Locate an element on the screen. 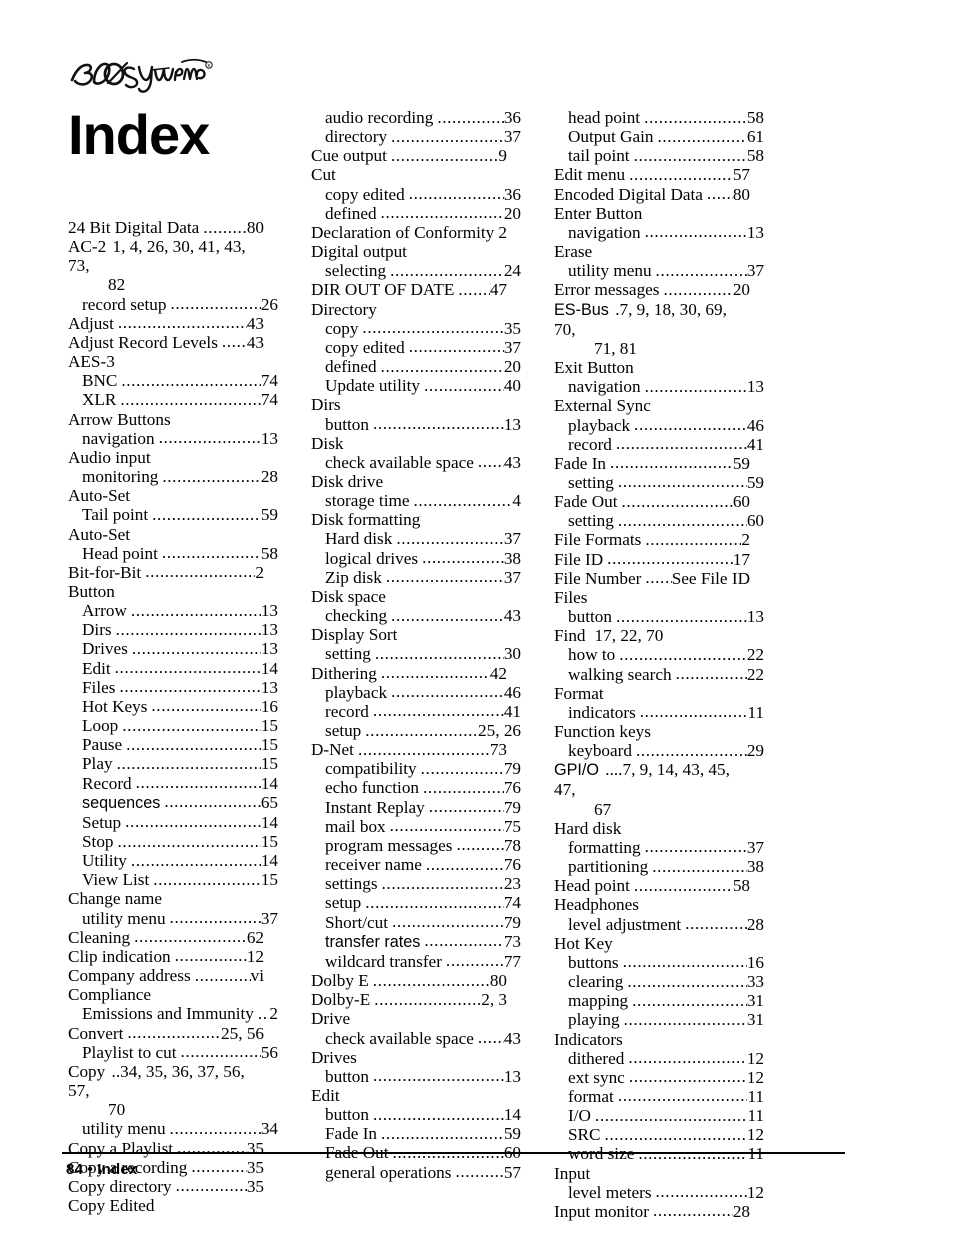 The height and width of the screenshot is (1235, 954). index-entry-term: setup is located at coordinates (343, 730).